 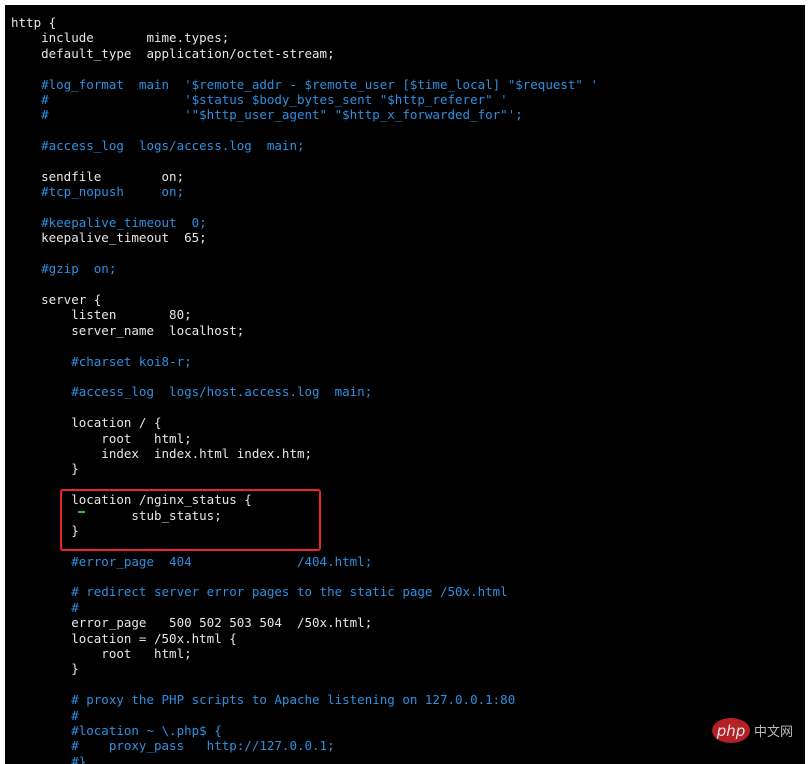 What do you see at coordinates (101, 361) in the screenshot?
I see `comment-line: #charset koi8-r;` at bounding box center [101, 361].